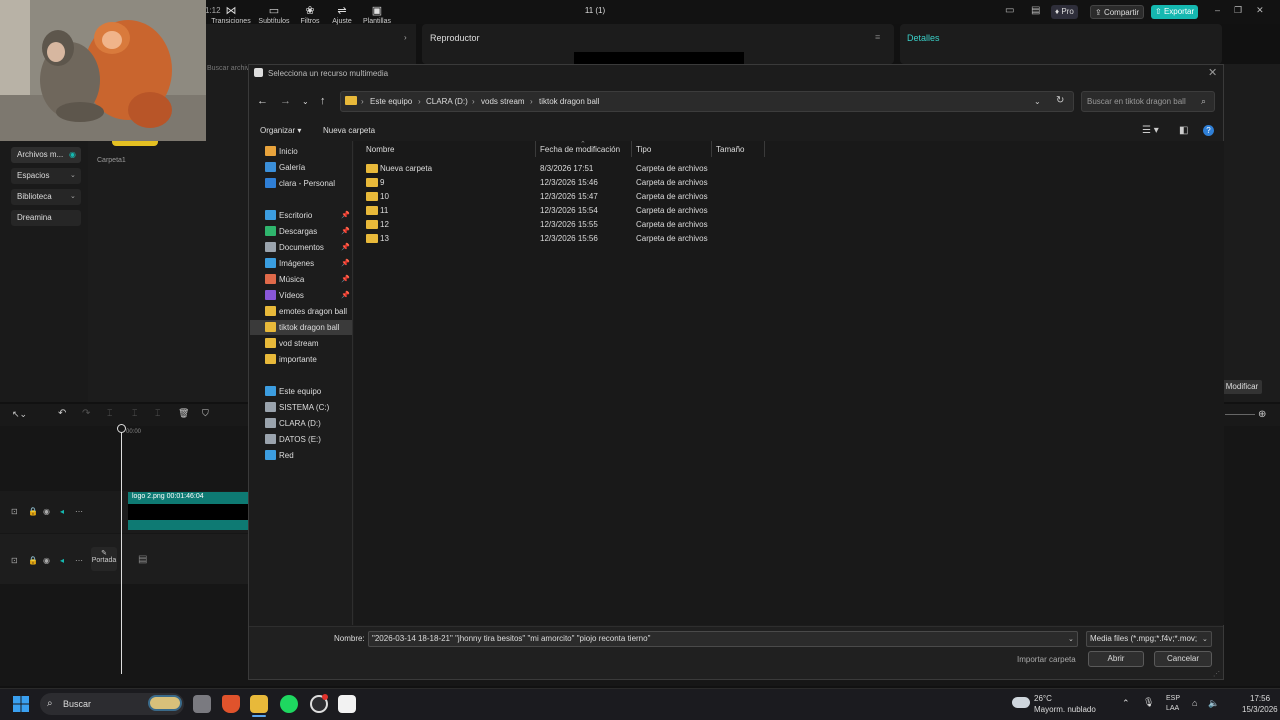 The image size is (1280, 720). I want to click on nav-item: vod stream, so click(301, 343).